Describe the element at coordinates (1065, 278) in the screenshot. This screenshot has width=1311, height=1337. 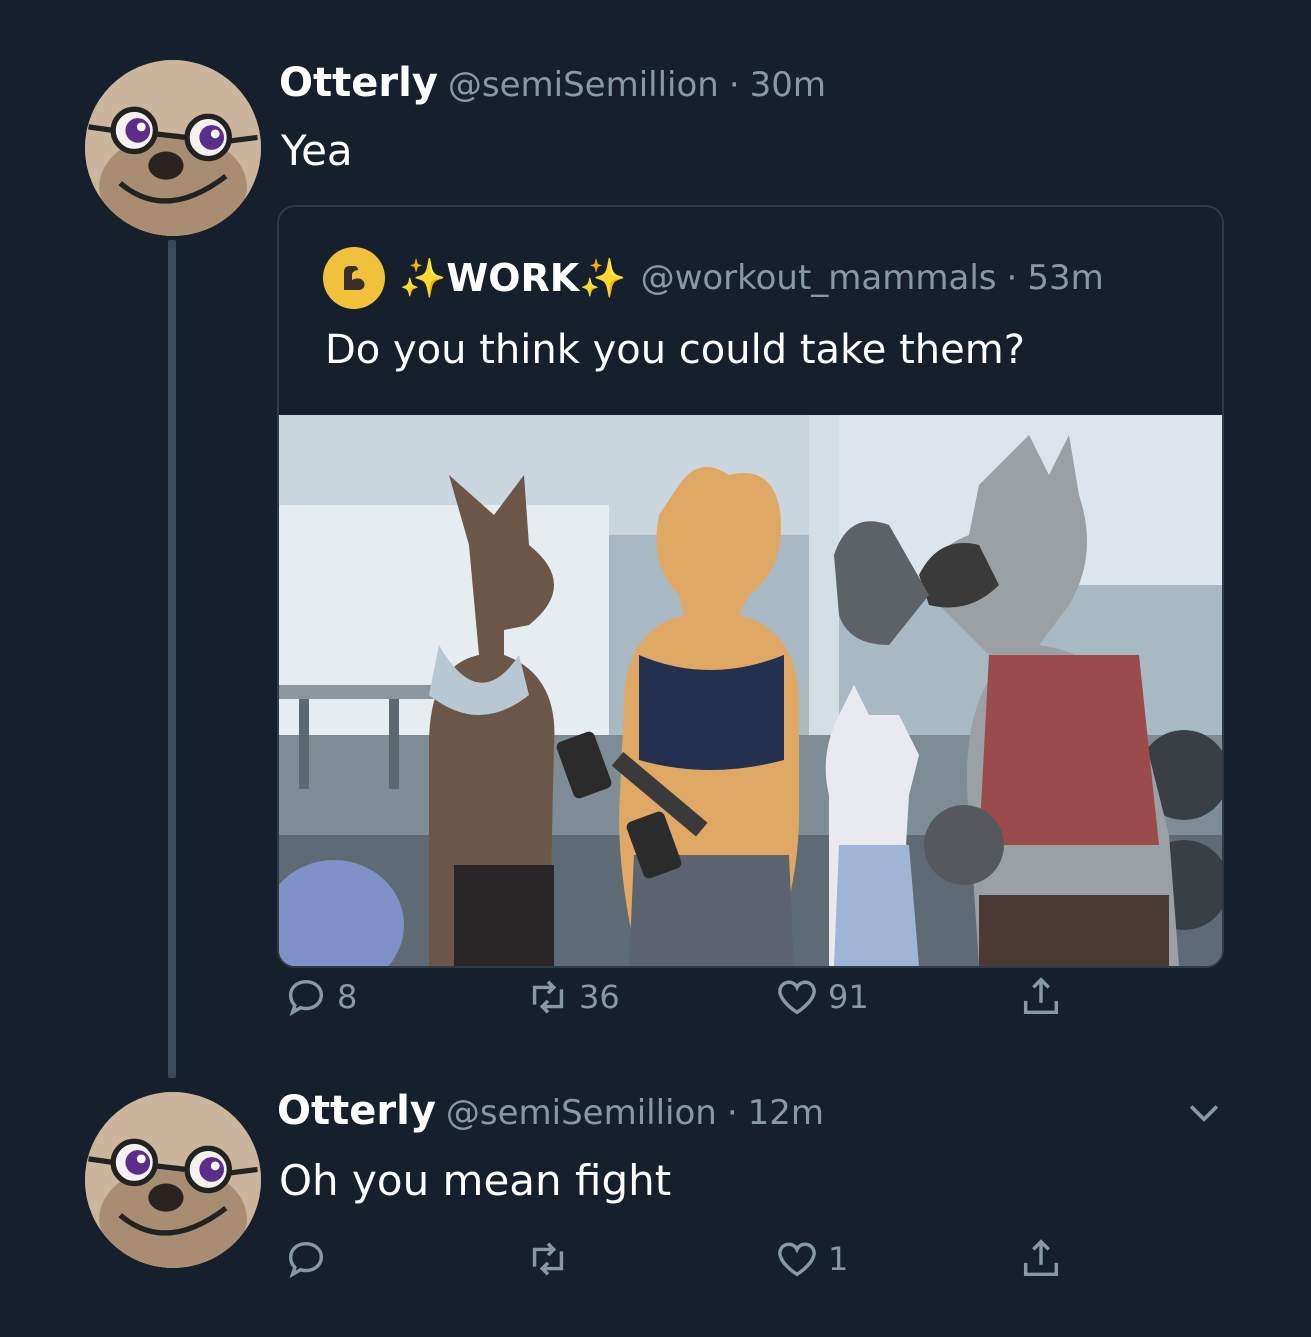
I see `quoted-timestamp: 53m` at that location.